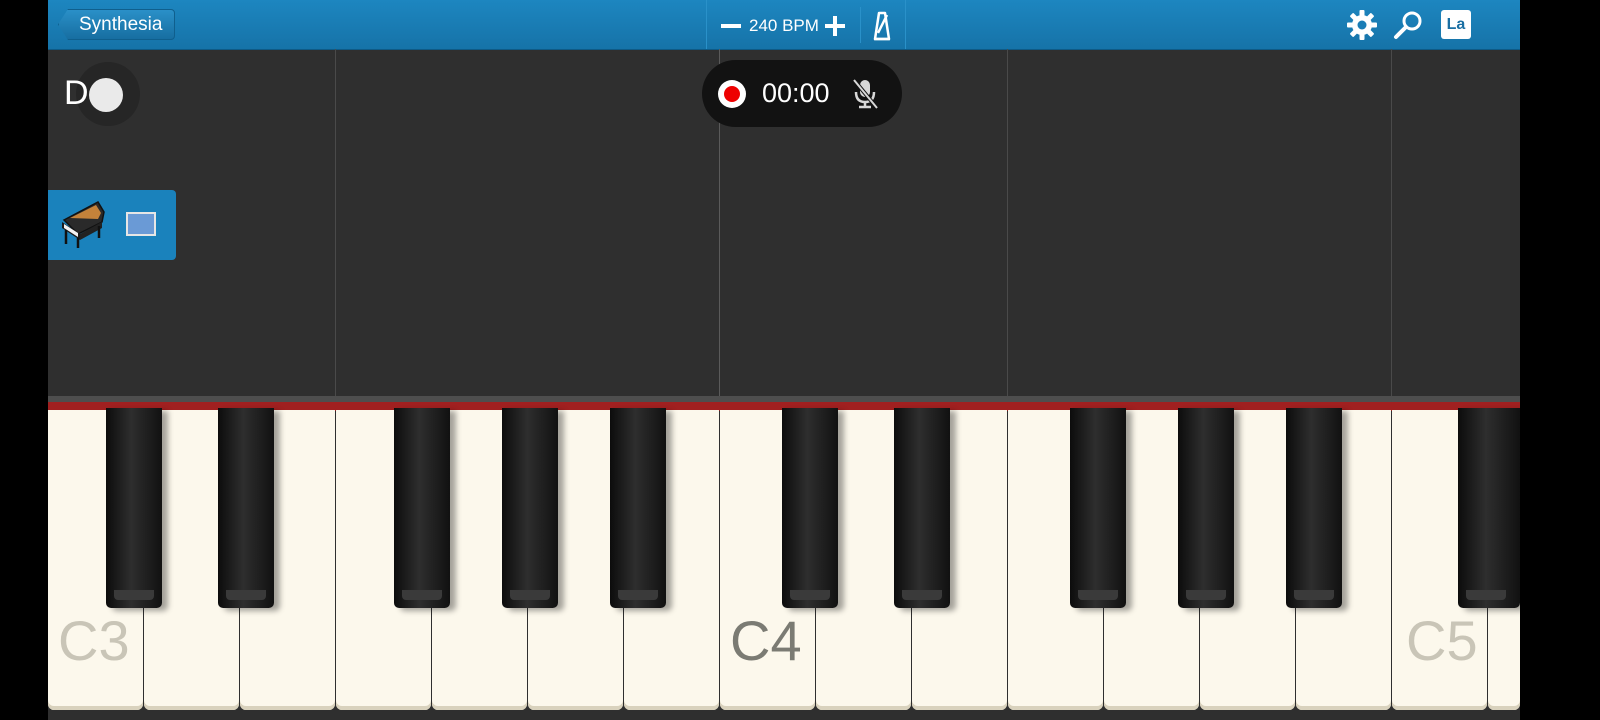 This screenshot has height=720, width=1600. What do you see at coordinates (766, 640) in the screenshot?
I see `key-label-c4: C4` at bounding box center [766, 640].